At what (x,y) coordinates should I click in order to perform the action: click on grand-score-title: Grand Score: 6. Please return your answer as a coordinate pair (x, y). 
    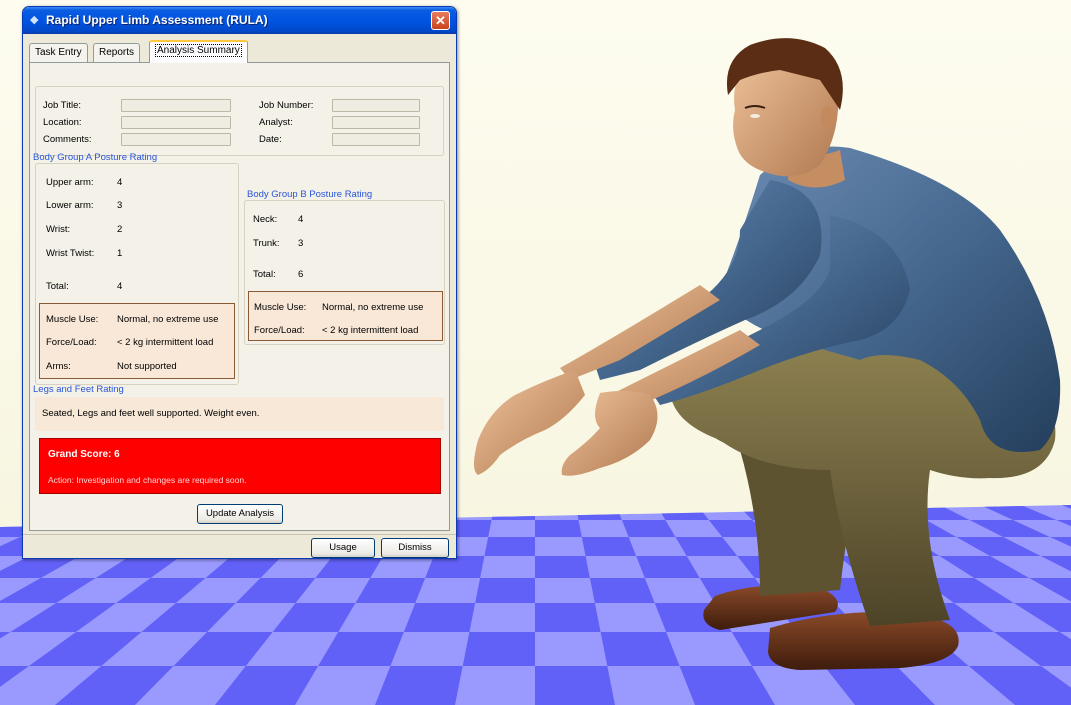
    Looking at the image, I should click on (84, 454).